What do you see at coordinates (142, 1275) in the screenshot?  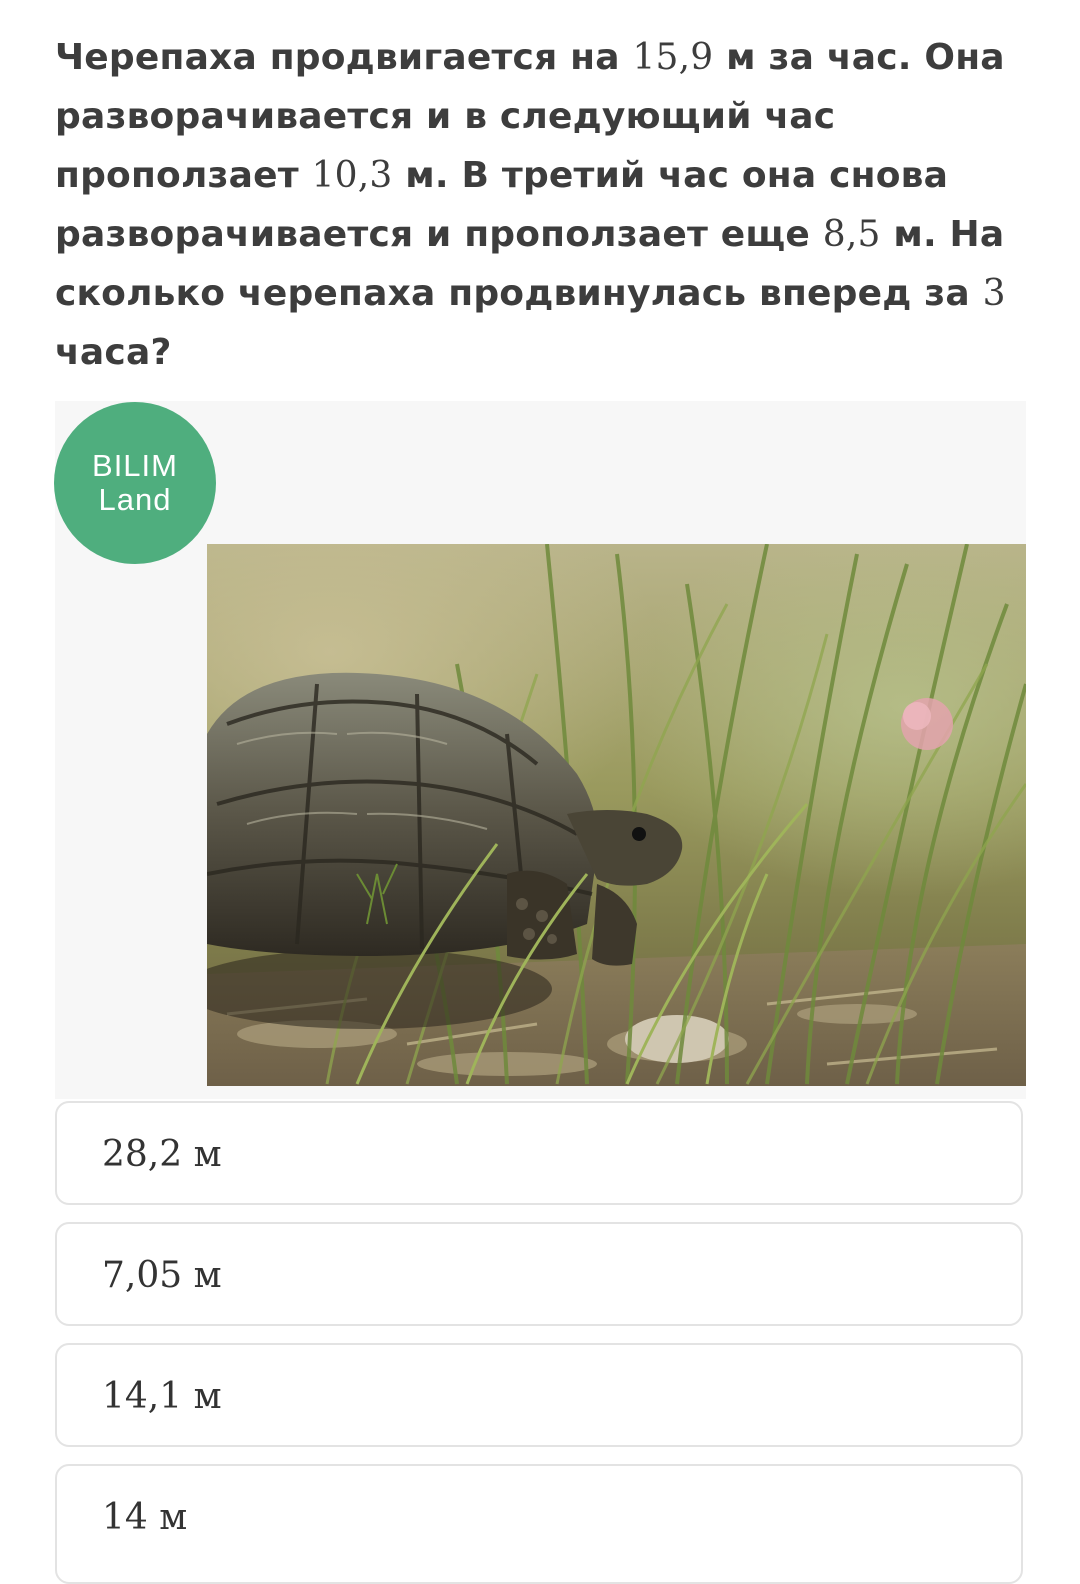 I see `answer-value: 7,05` at bounding box center [142, 1275].